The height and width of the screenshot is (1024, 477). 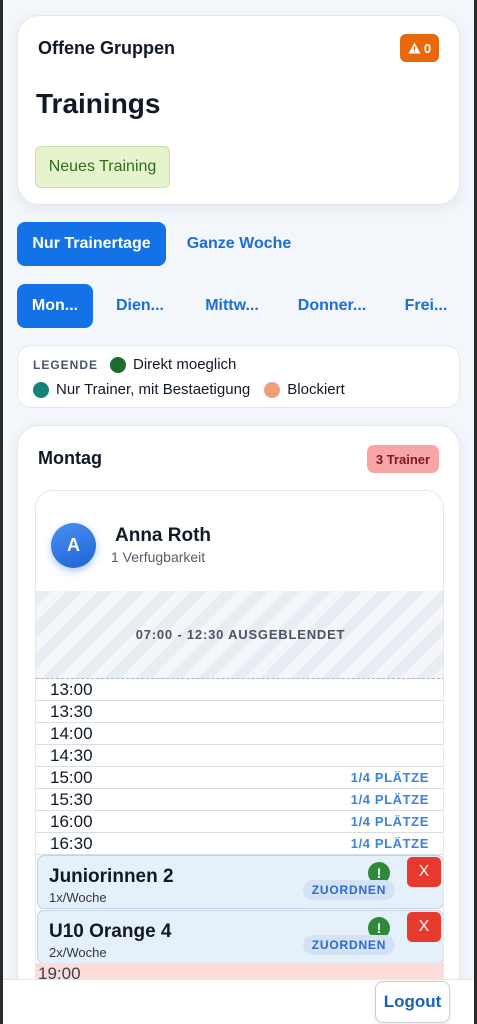 What do you see at coordinates (71, 733) in the screenshot?
I see `slot-time: 14:00` at bounding box center [71, 733].